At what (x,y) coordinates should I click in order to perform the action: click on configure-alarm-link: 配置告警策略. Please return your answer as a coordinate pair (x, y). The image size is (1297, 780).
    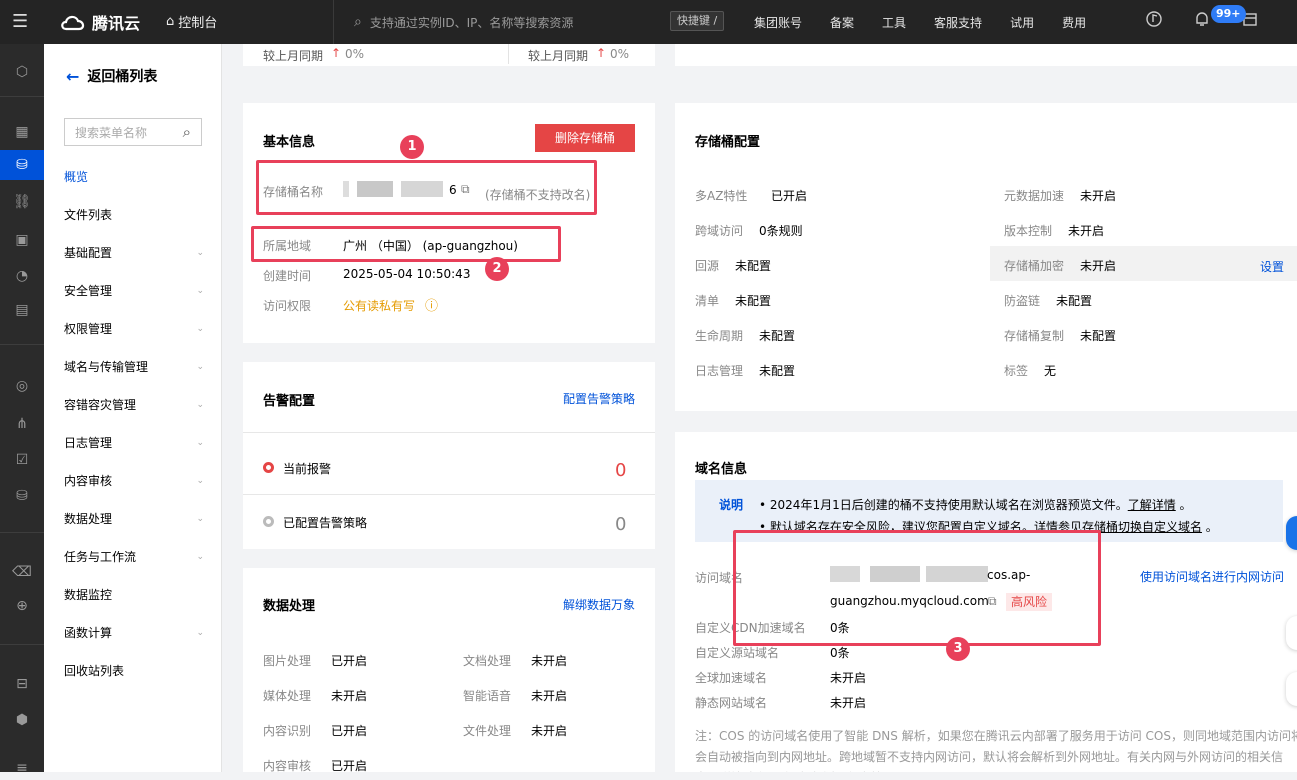
    Looking at the image, I should click on (599, 398).